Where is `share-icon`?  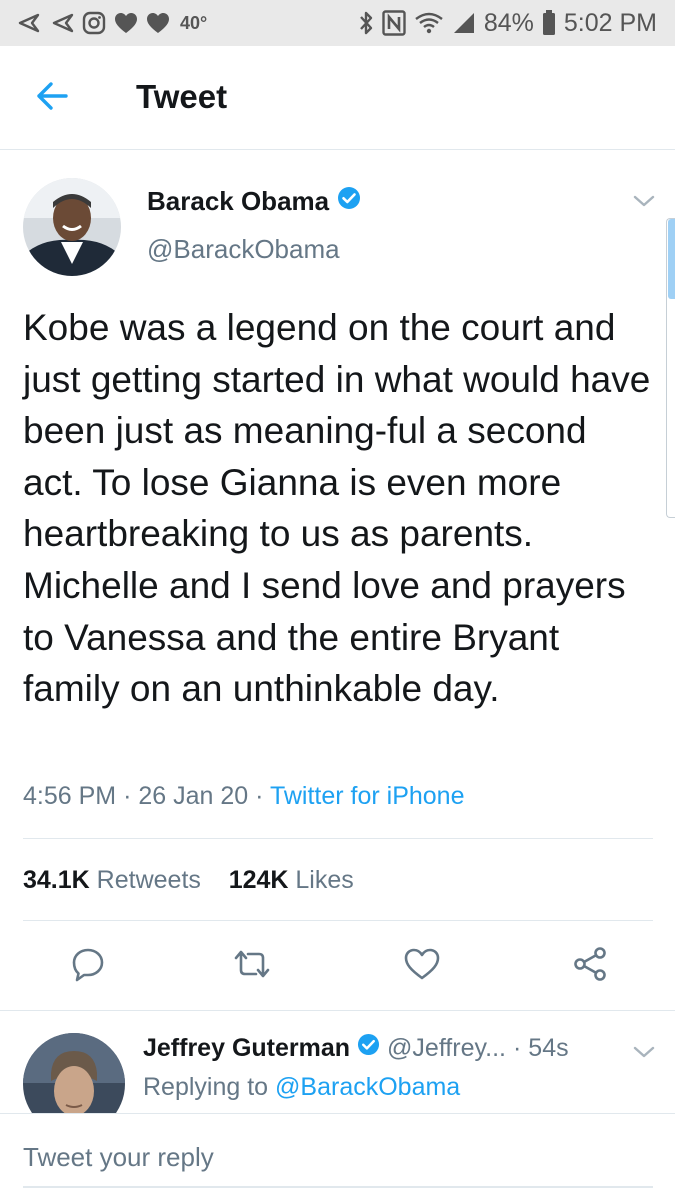
share-icon is located at coordinates (590, 966).